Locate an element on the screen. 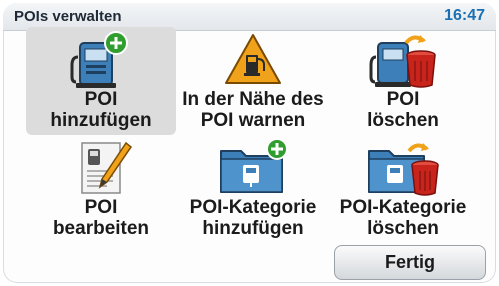 This screenshot has height=286, width=499. delete-poi-button: POI löschen is located at coordinates (403, 81).